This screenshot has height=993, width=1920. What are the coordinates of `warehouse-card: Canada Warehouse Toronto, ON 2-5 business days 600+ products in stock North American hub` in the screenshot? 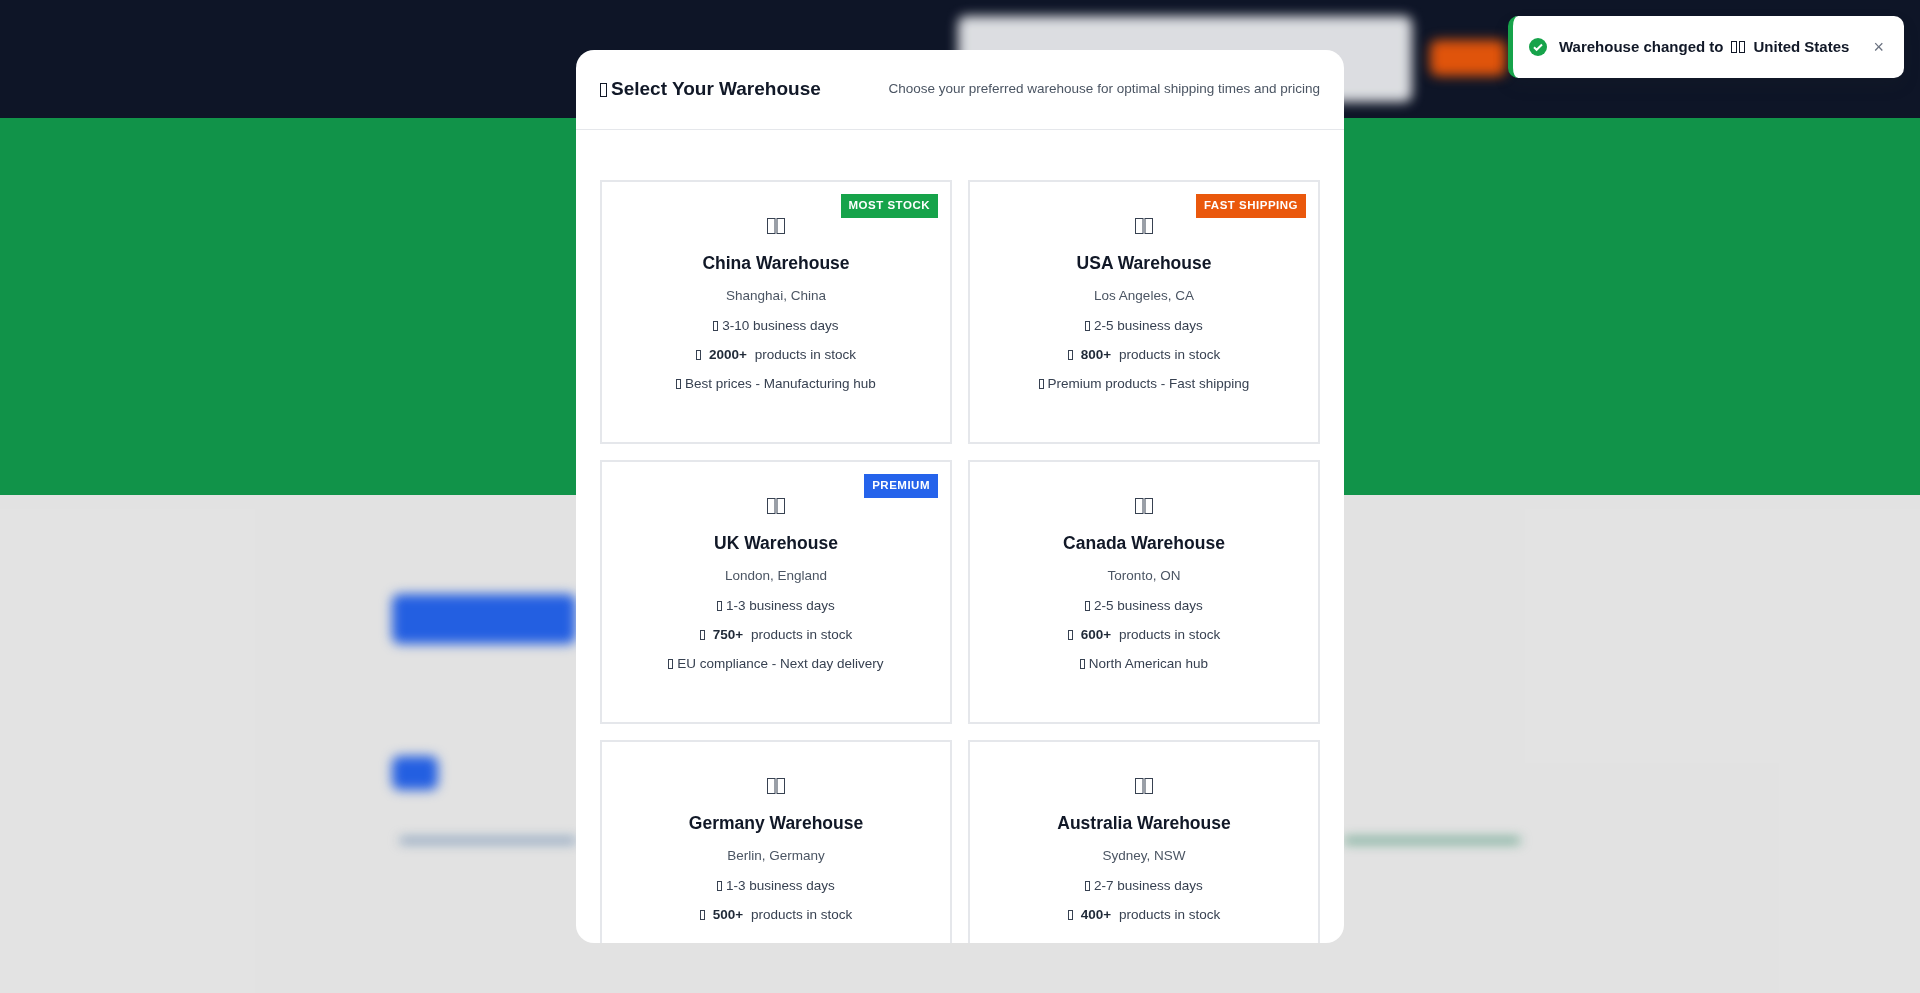 It's located at (1144, 592).